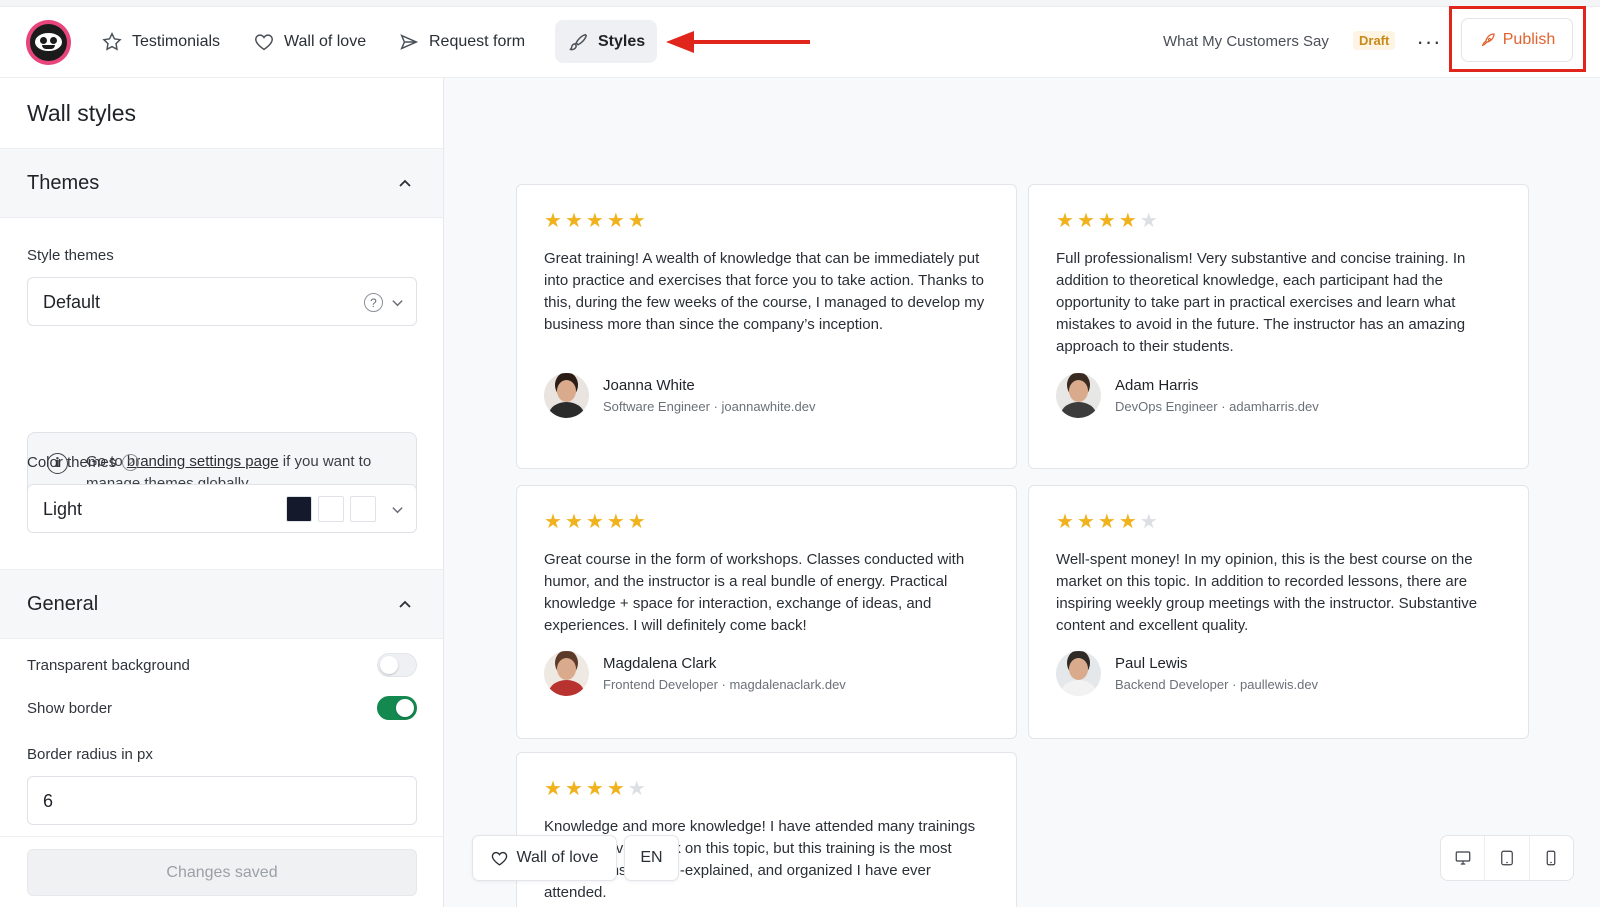 The image size is (1600, 907). I want to click on author-meta: DevOps Engineer · adamharris.dev, so click(1217, 406).